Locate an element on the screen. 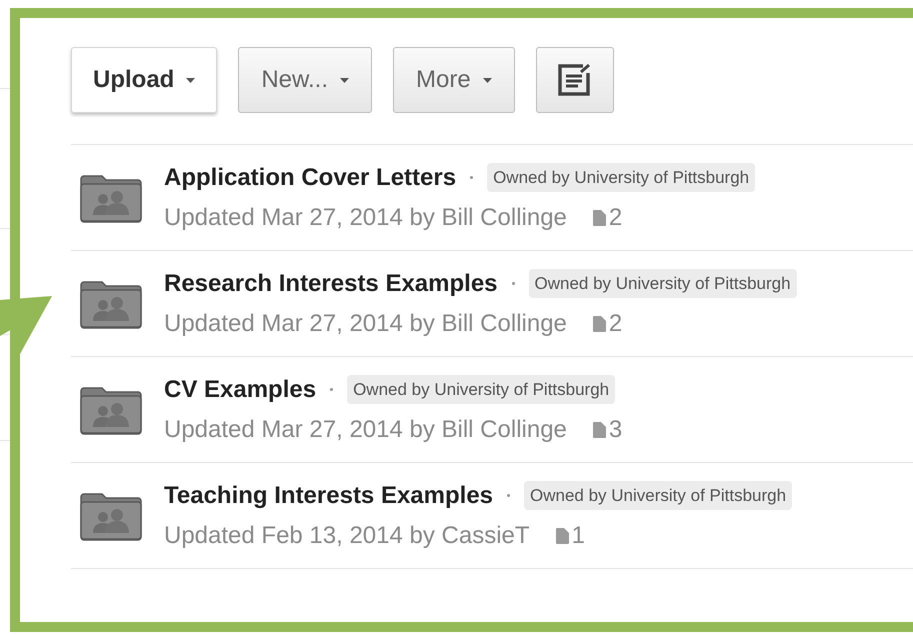 This screenshot has height=635, width=913. file-count: 3 is located at coordinates (615, 429).